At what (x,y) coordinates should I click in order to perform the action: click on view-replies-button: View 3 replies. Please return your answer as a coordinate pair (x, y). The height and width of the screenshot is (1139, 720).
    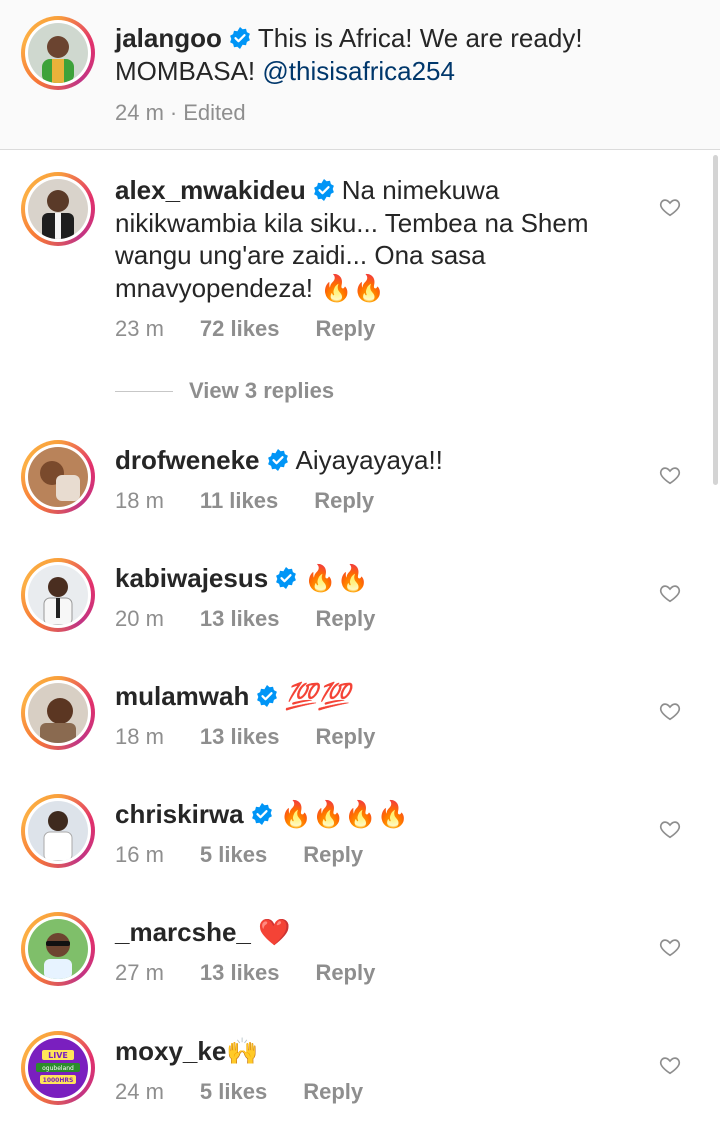
    Looking at the image, I should click on (224, 391).